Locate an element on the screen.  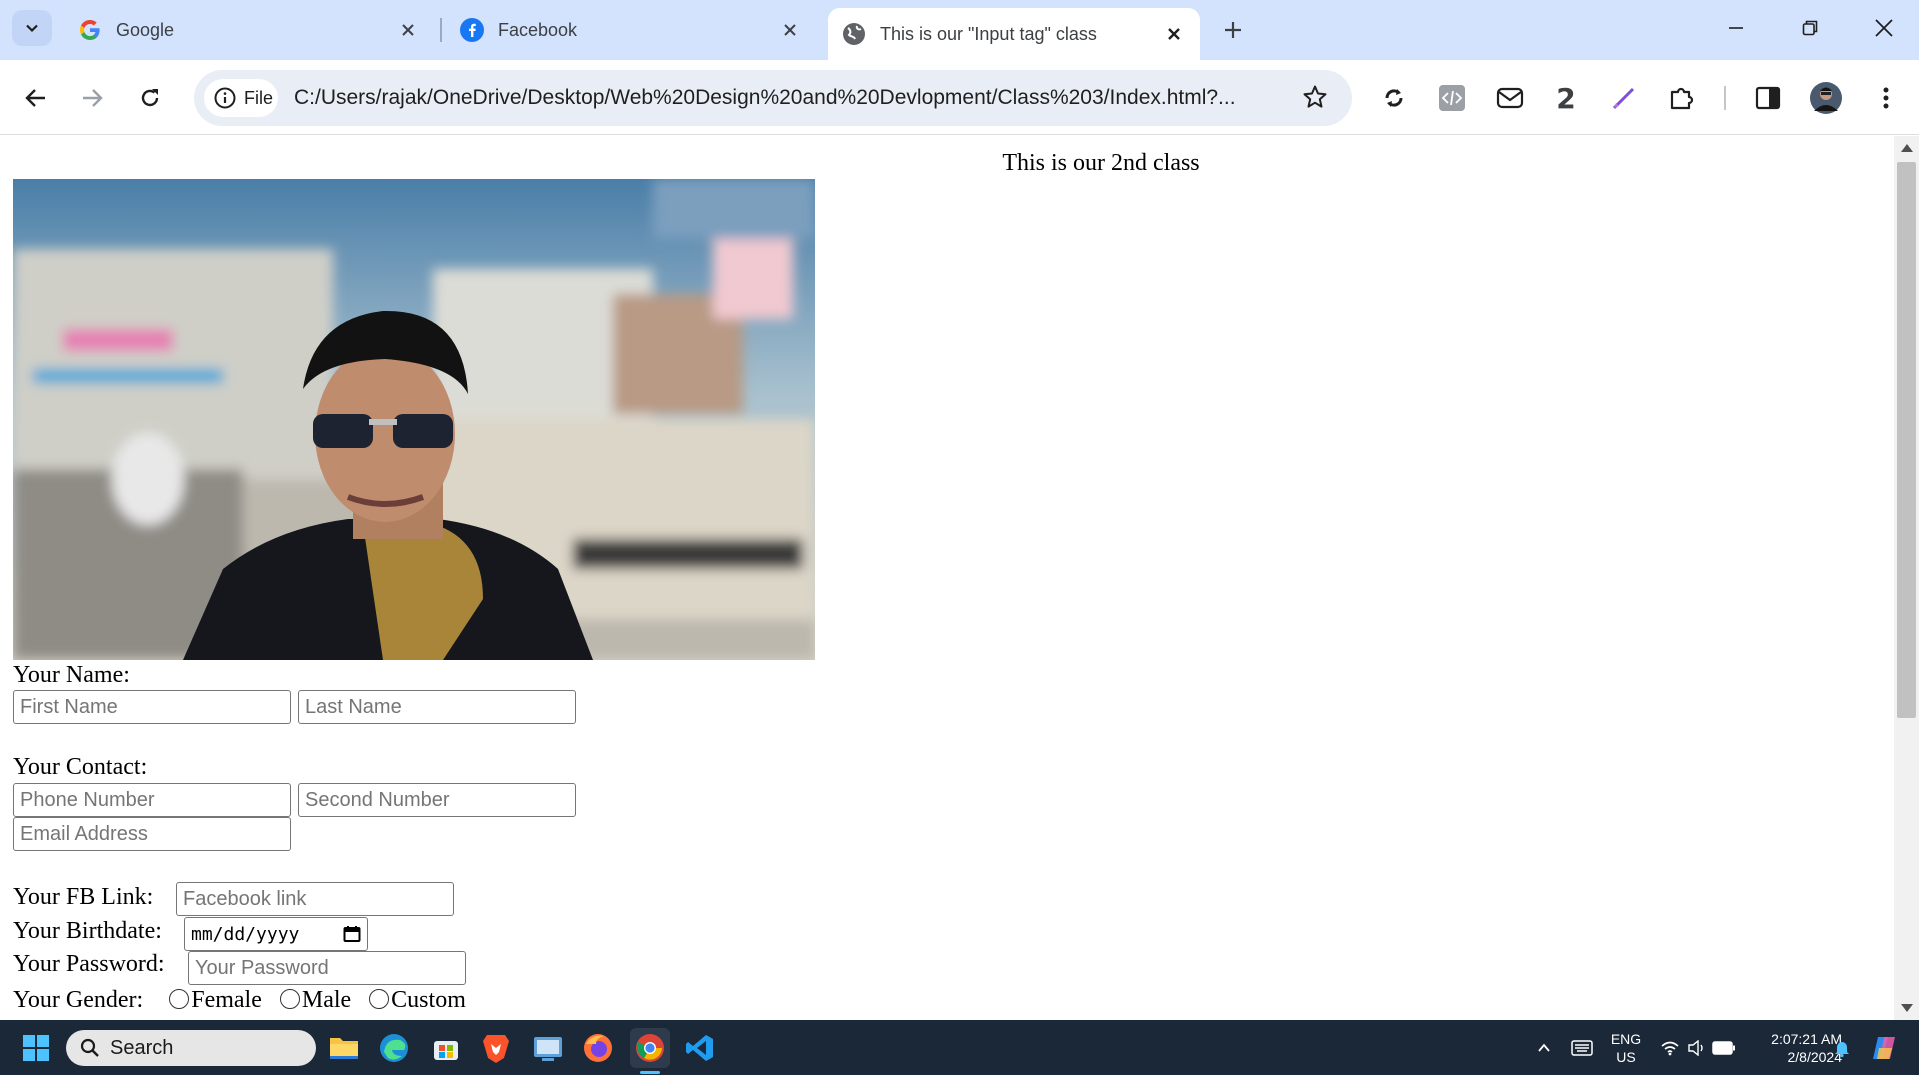
windows-start-button is located at coordinates (36, 1048).